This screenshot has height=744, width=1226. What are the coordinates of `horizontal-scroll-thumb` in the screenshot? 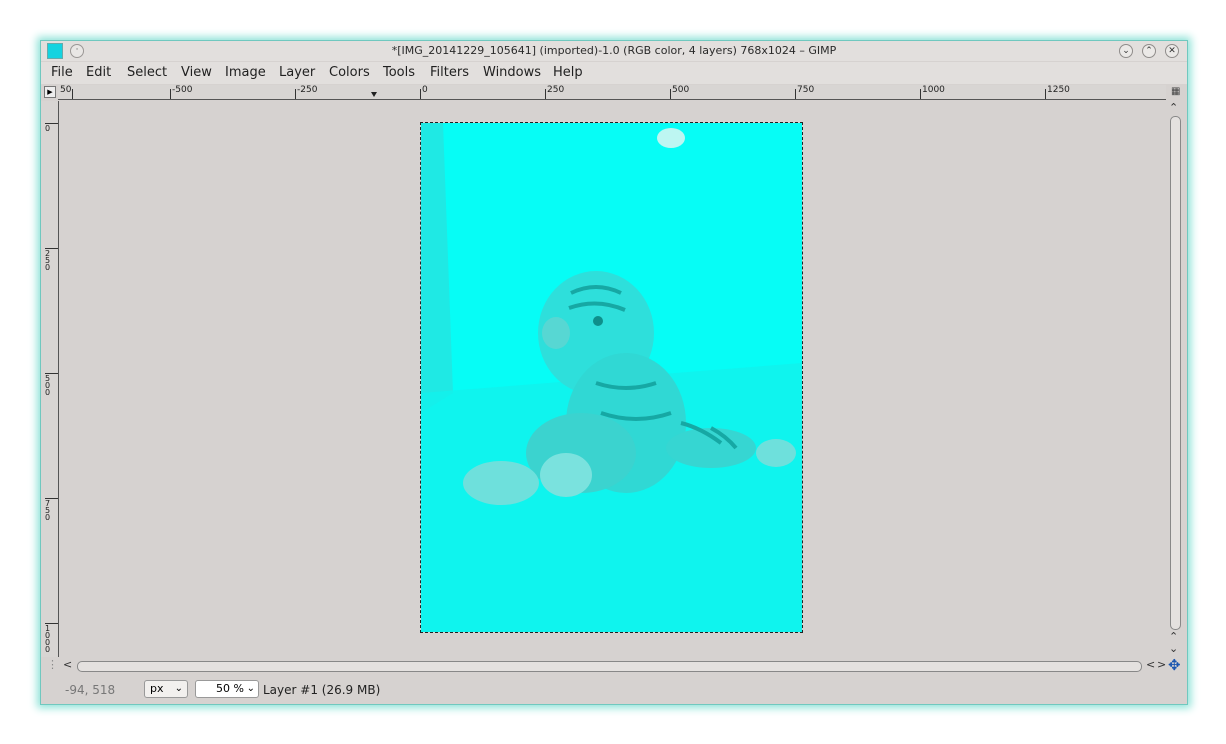 It's located at (609, 666).